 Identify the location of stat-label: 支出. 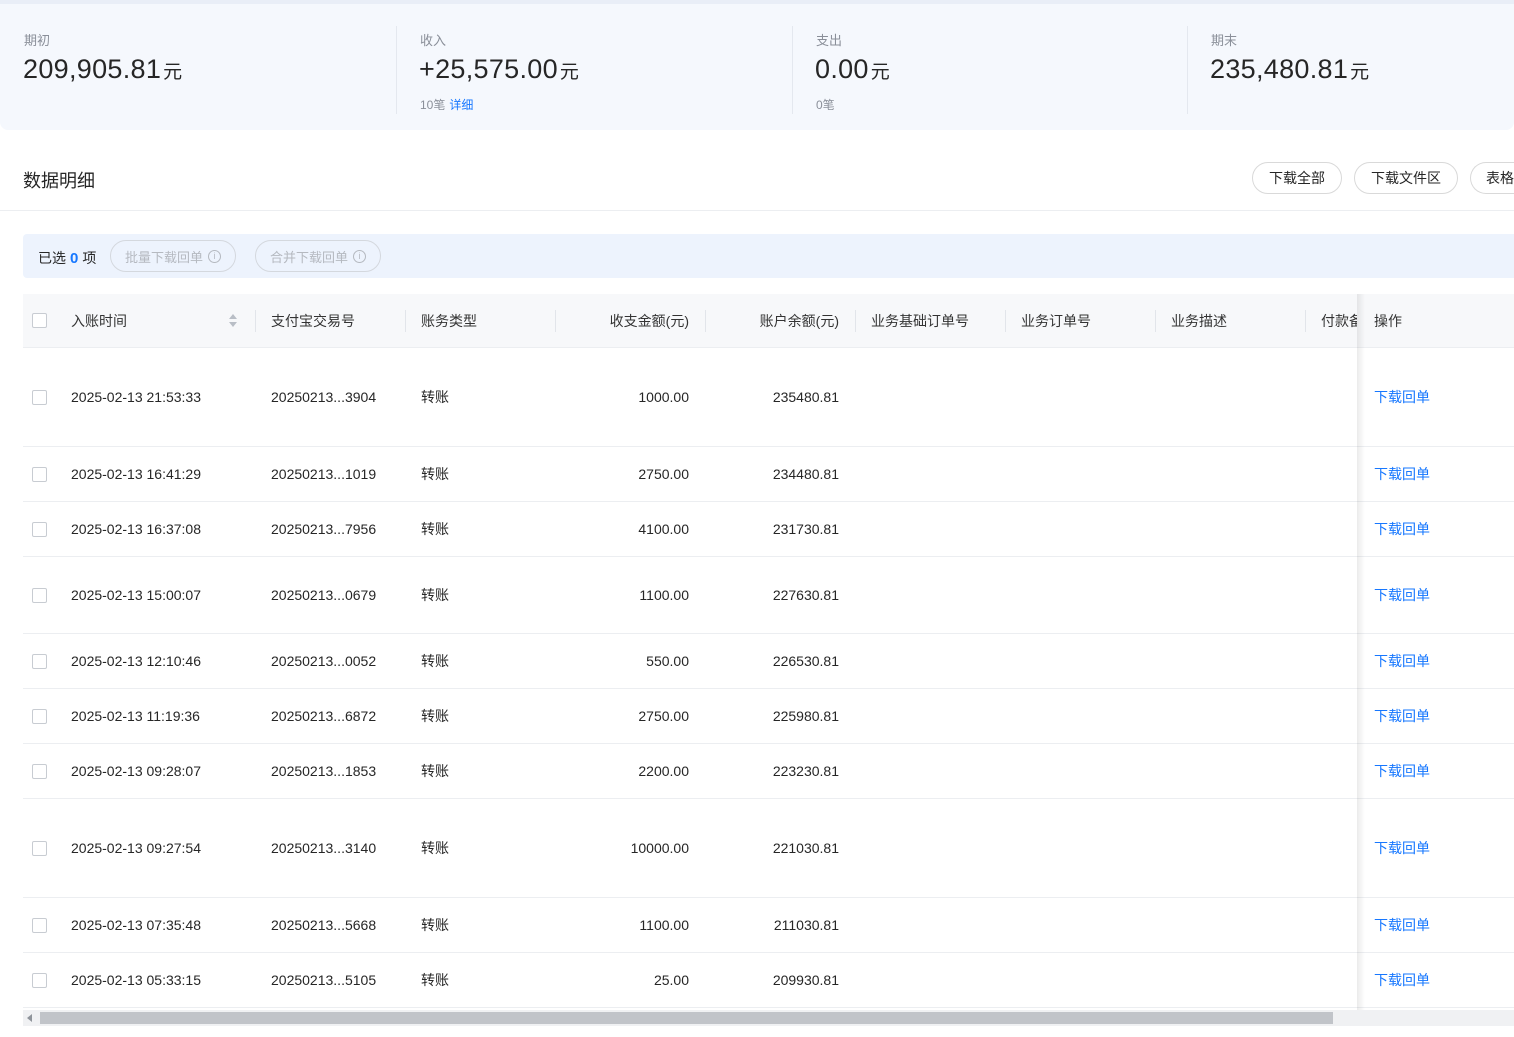
(829, 40).